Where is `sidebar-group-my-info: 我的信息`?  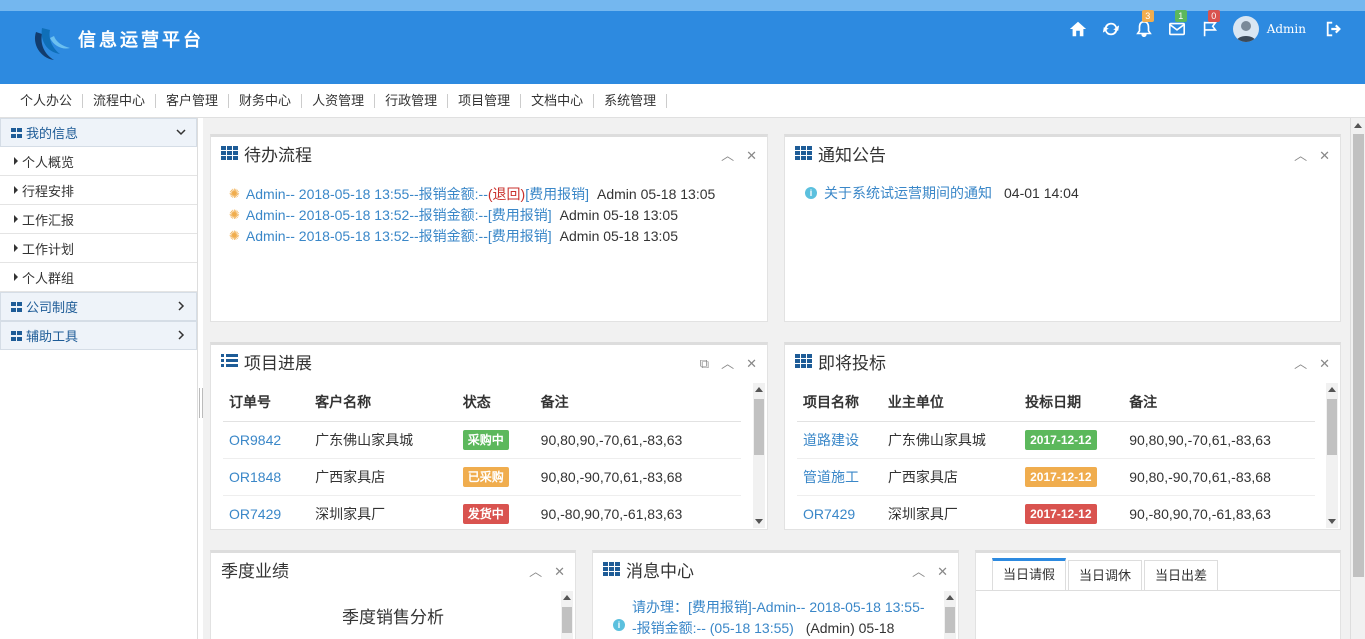
sidebar-group-my-info: 我的信息 is located at coordinates (98, 132).